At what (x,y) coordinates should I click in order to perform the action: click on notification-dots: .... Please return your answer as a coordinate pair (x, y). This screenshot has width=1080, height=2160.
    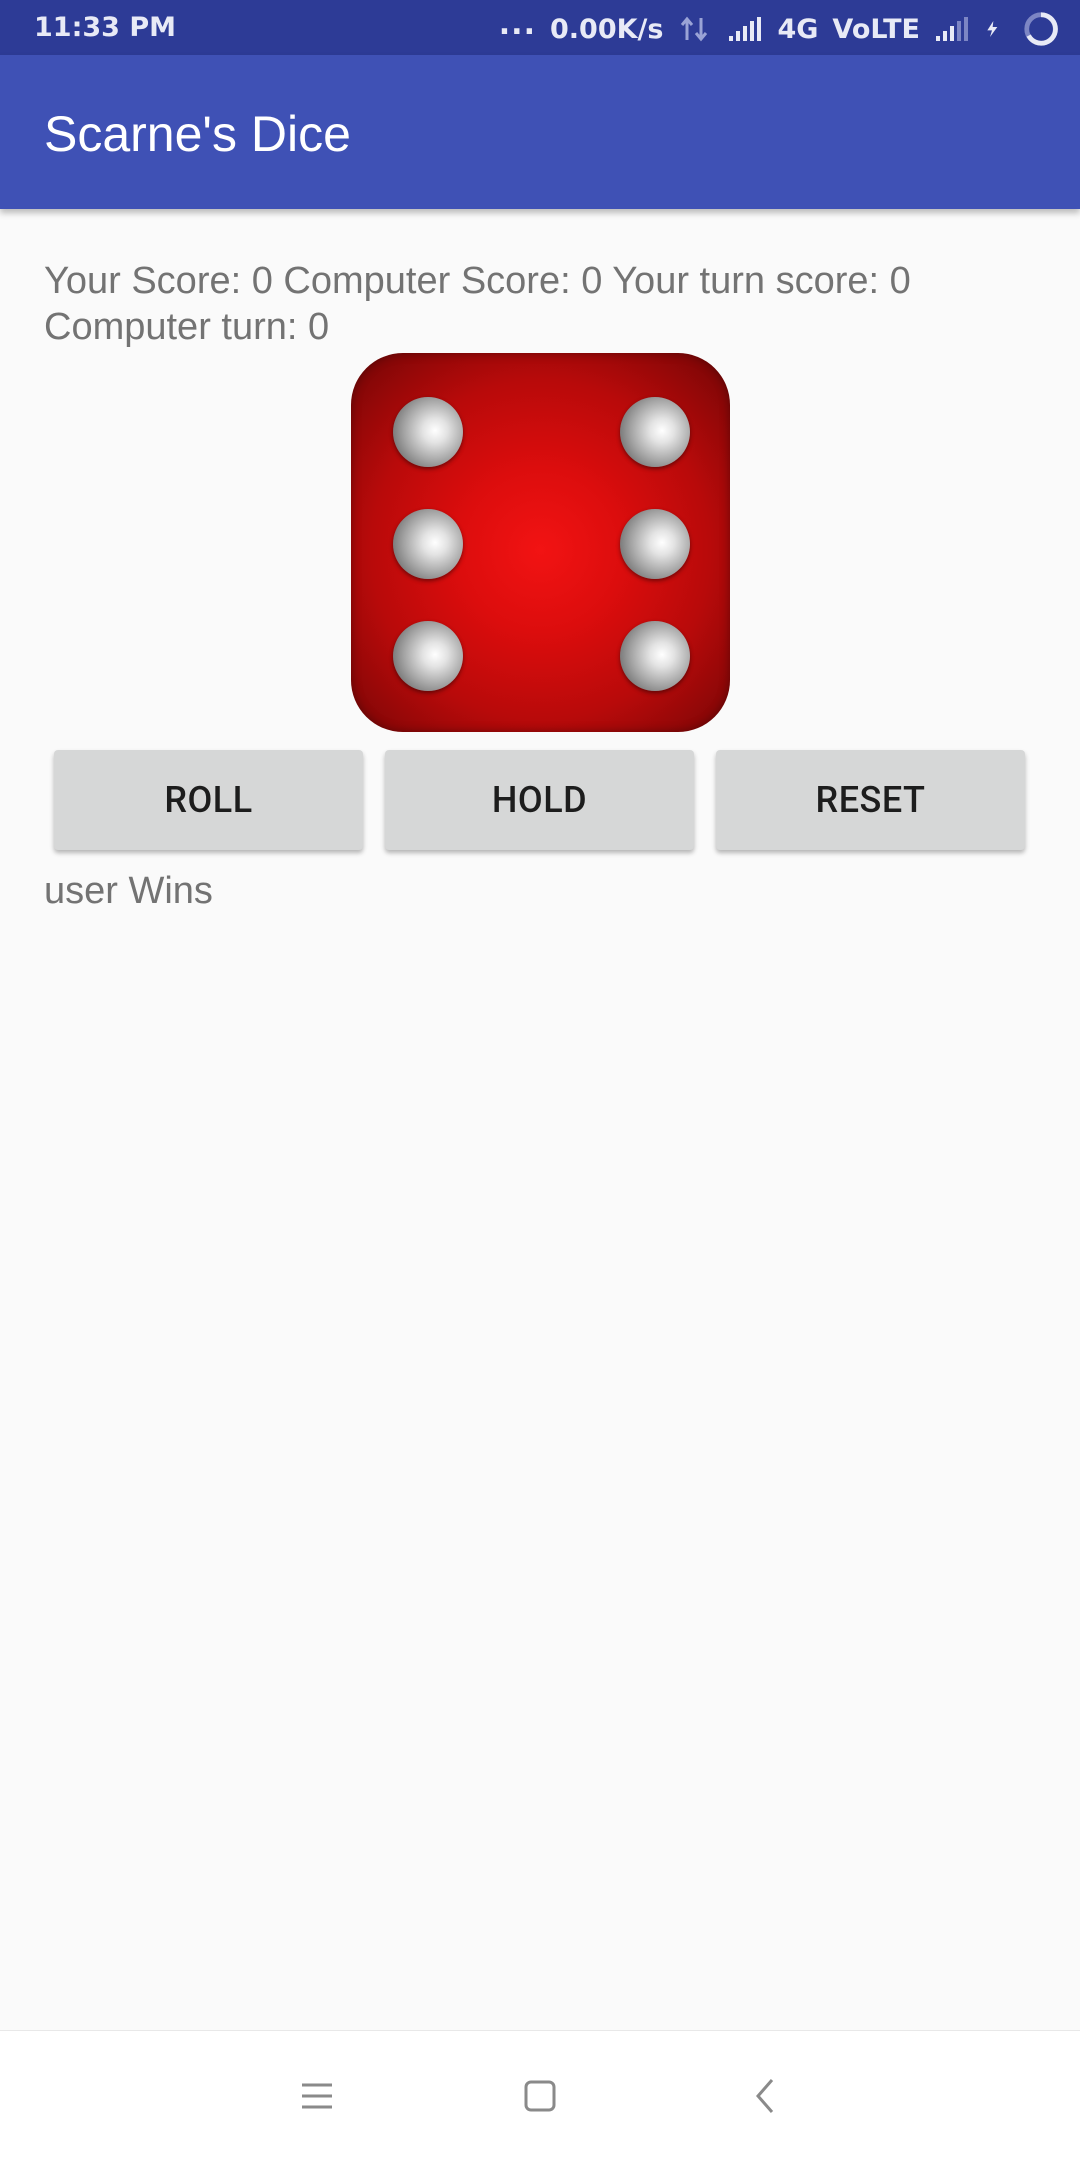
    Looking at the image, I should click on (517, 24).